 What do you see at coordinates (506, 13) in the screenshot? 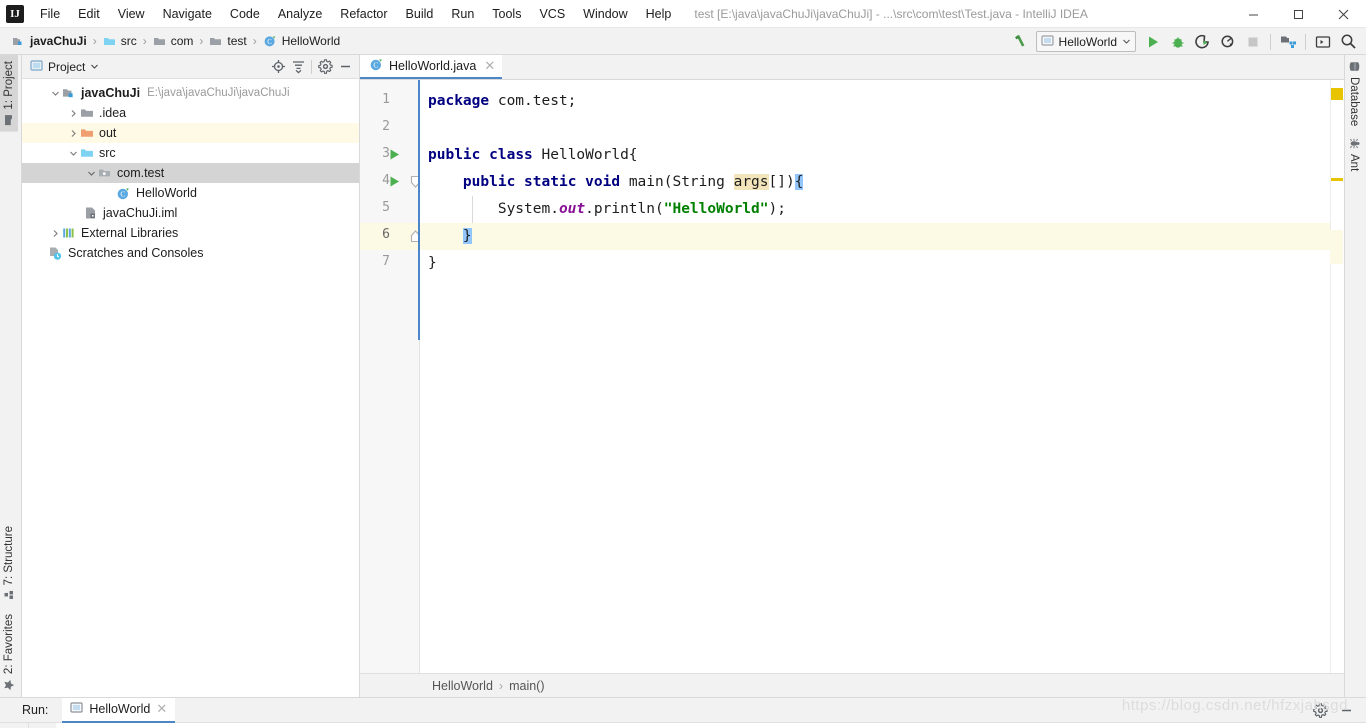
I see `menu-item-tools: Tools` at bounding box center [506, 13].